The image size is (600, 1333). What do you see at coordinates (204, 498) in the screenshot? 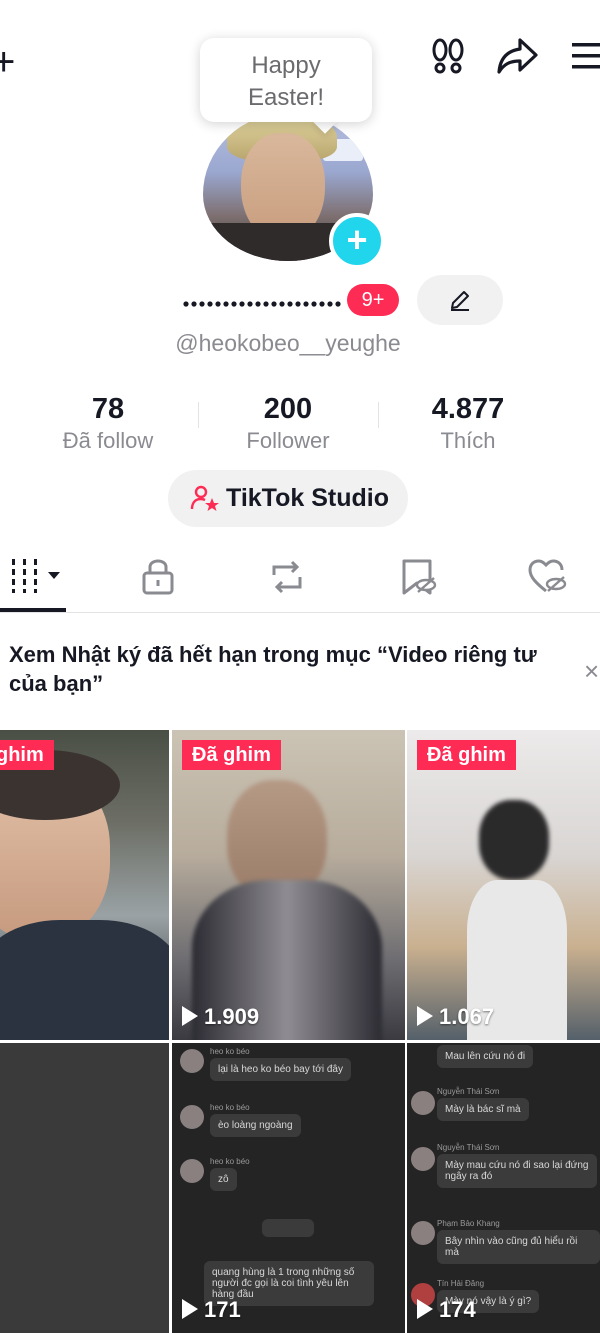
I see `creator-star-icon` at bounding box center [204, 498].